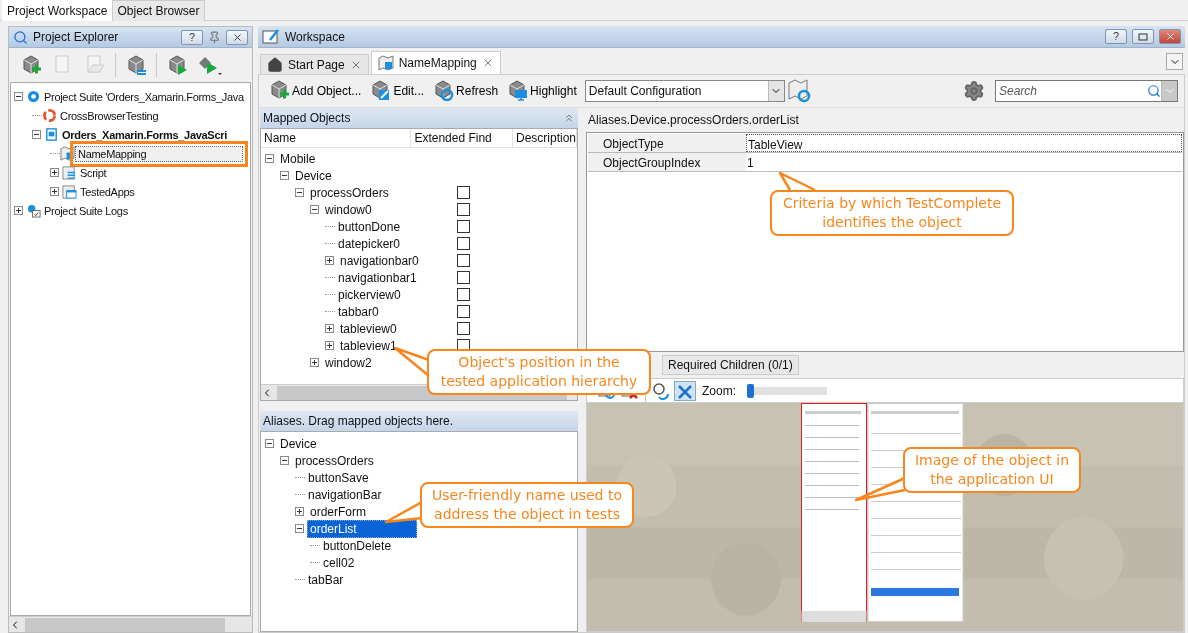  What do you see at coordinates (435, 62) in the screenshot?
I see `tab: NameMapping` at bounding box center [435, 62].